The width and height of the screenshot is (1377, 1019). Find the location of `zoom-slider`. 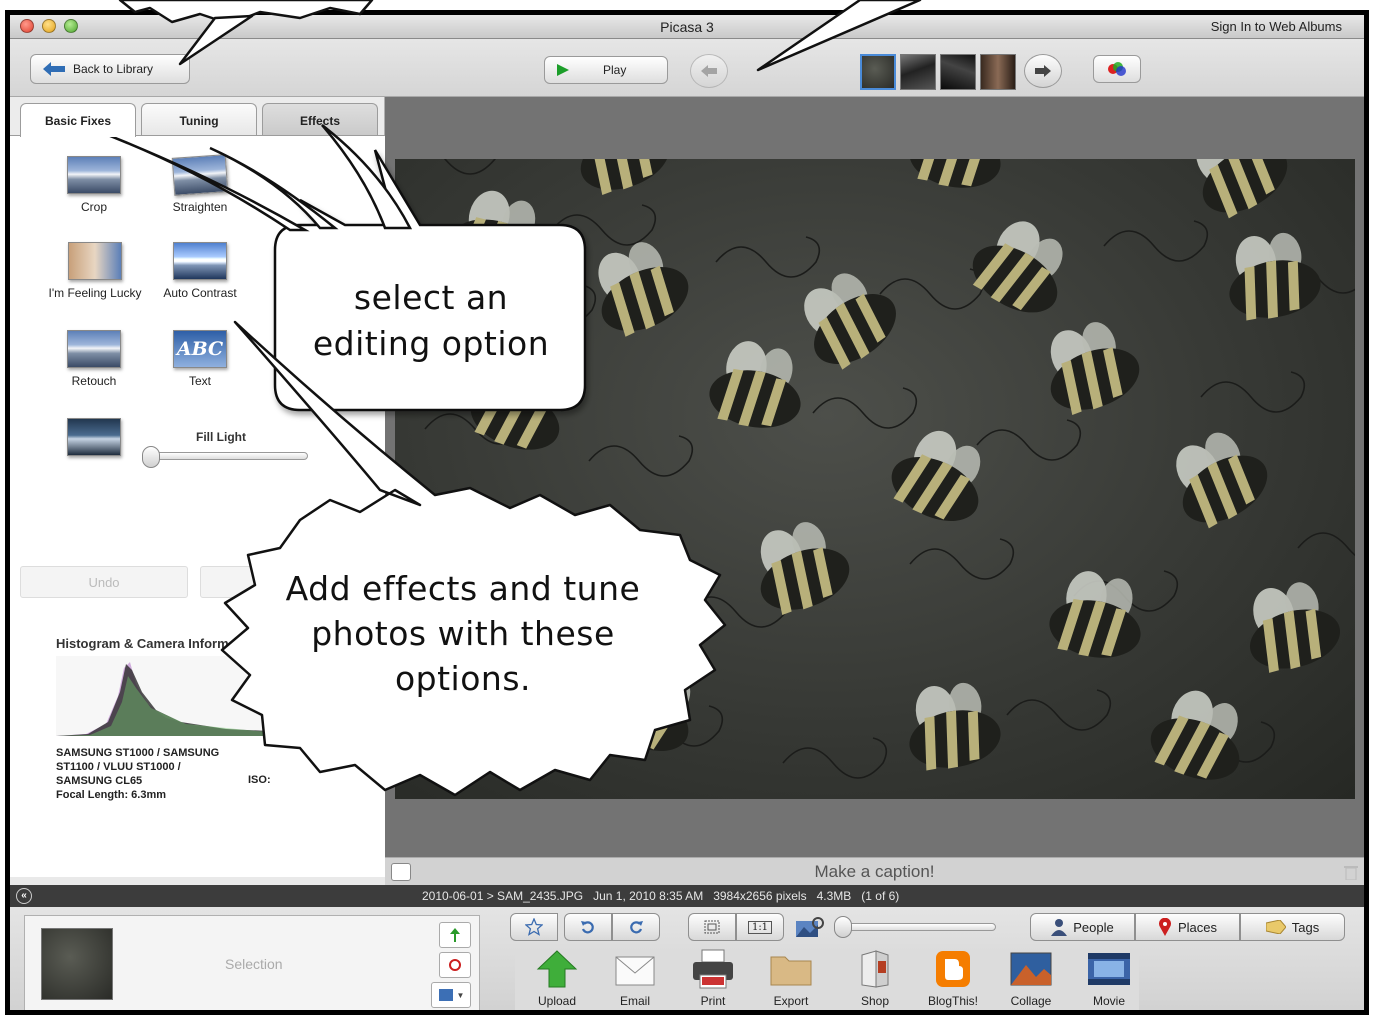

zoom-slider is located at coordinates (918, 927).